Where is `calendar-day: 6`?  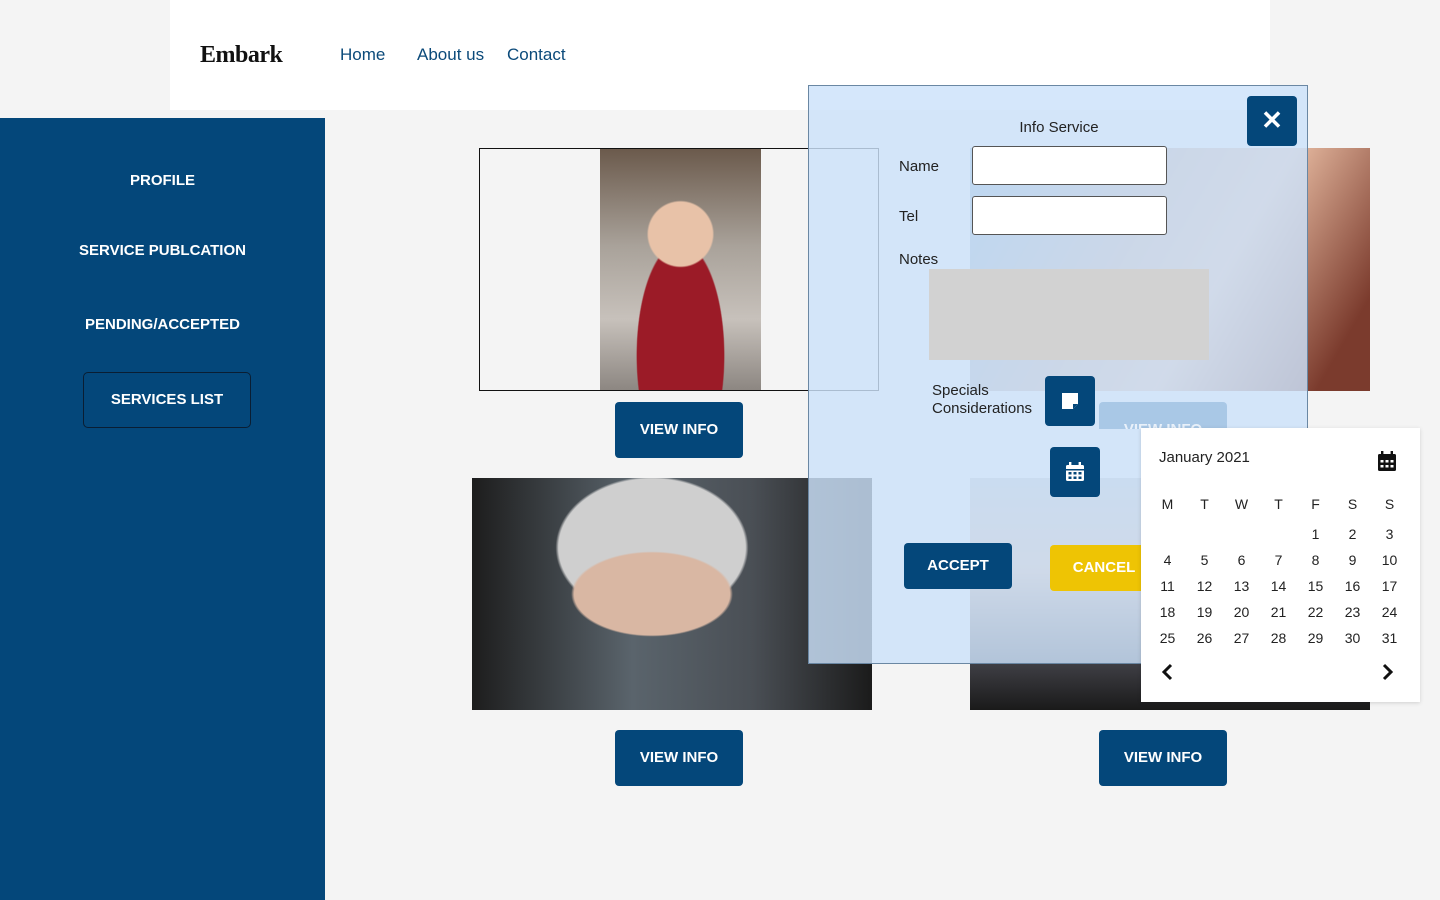 calendar-day: 6 is located at coordinates (1241, 560).